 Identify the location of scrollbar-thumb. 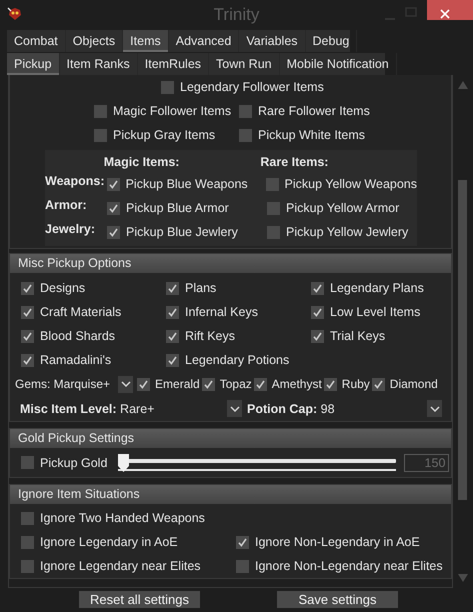
(462, 340).